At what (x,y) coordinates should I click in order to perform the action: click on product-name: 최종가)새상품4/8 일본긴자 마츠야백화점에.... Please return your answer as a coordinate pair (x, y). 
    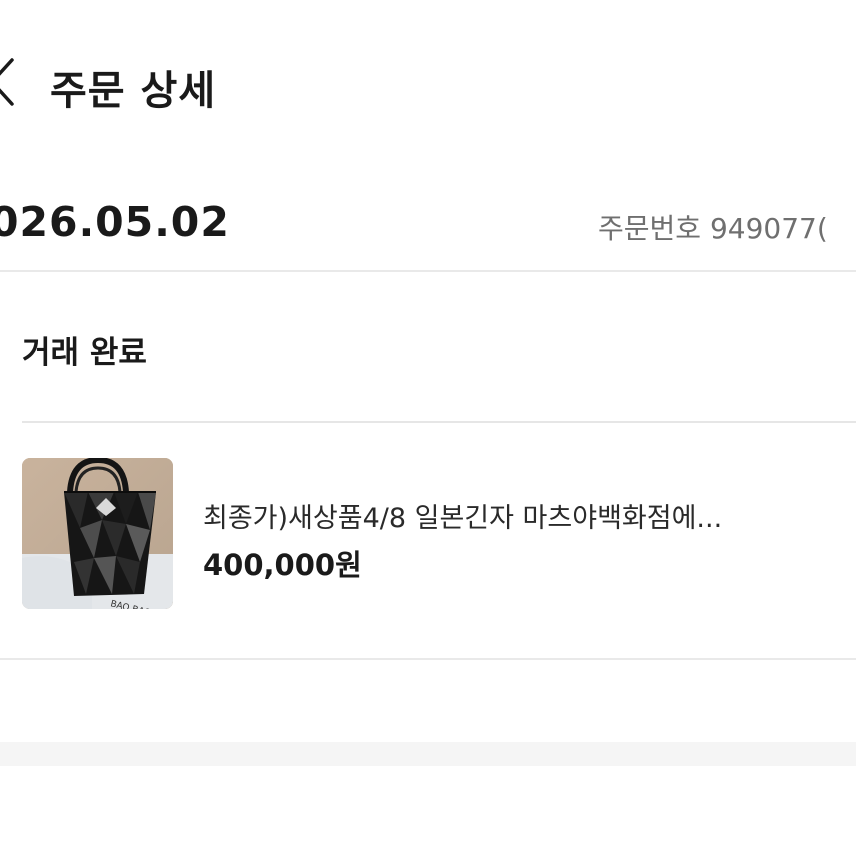
    Looking at the image, I should click on (463, 518).